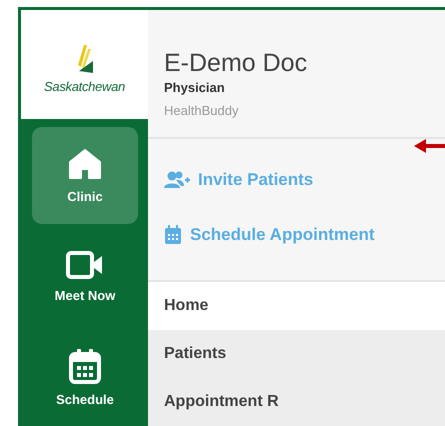 The height and width of the screenshot is (426, 445). I want to click on sidebar-nav-item: Schedule, so click(85, 377).